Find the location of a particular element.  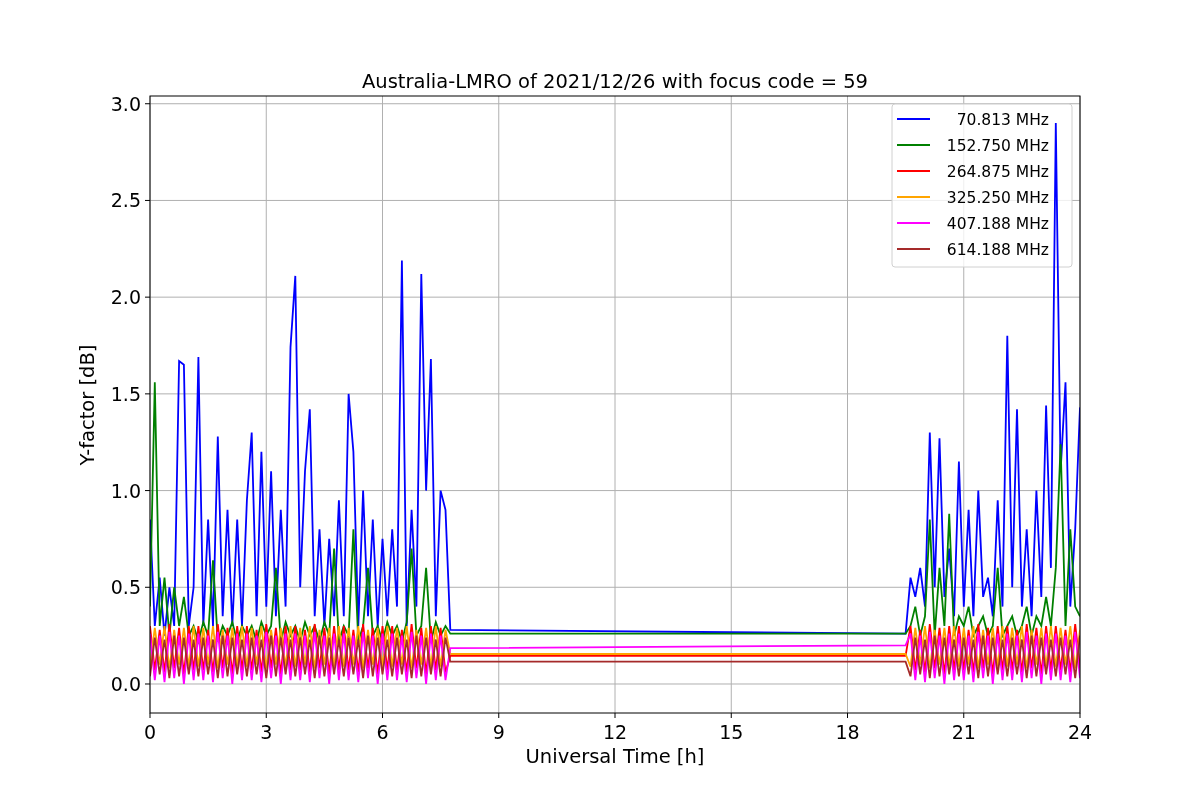

x-axis-label: Universal Time [h] is located at coordinates (615, 756).